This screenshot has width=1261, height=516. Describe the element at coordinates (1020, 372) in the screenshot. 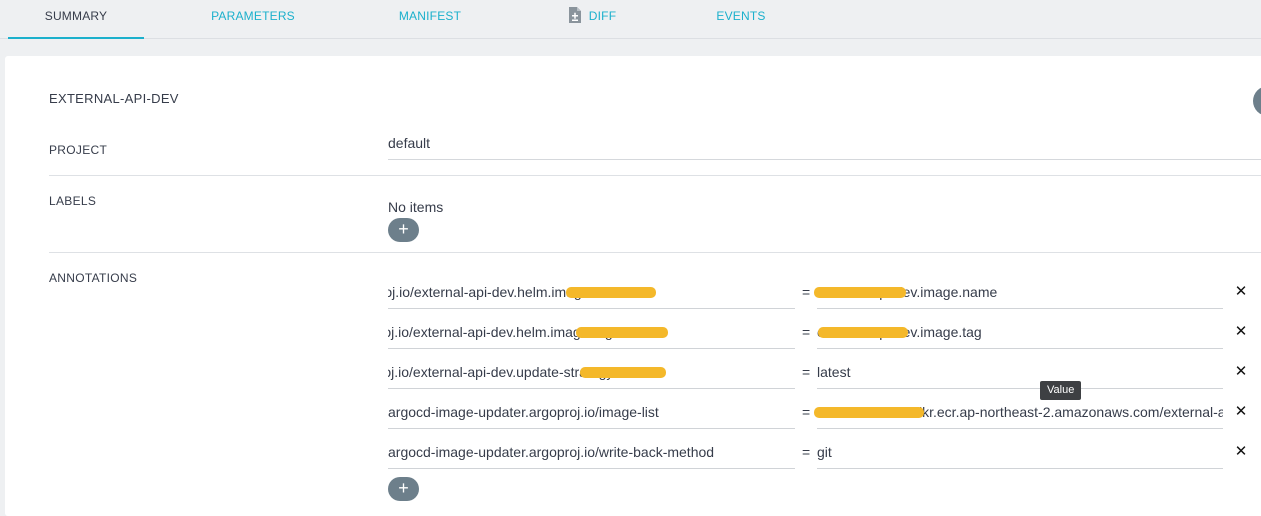

I see `annotation-value-input: latest` at that location.